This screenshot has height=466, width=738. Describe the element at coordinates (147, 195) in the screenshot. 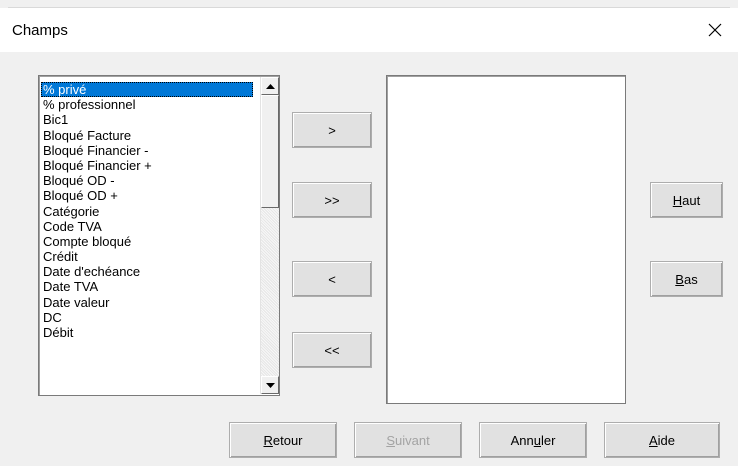

I see `field-list-item: Bloqué OD +` at that location.